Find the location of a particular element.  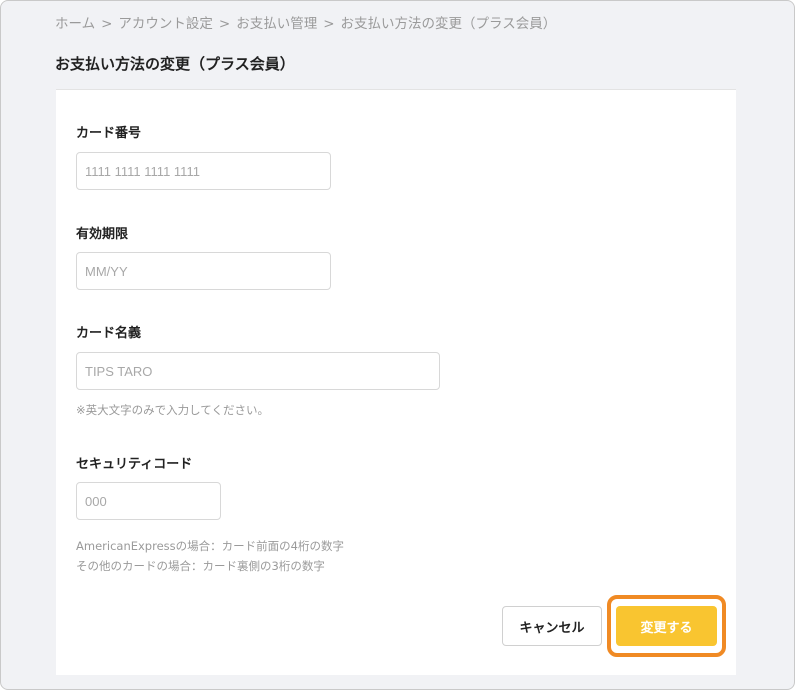

card-name-input is located at coordinates (258, 371).